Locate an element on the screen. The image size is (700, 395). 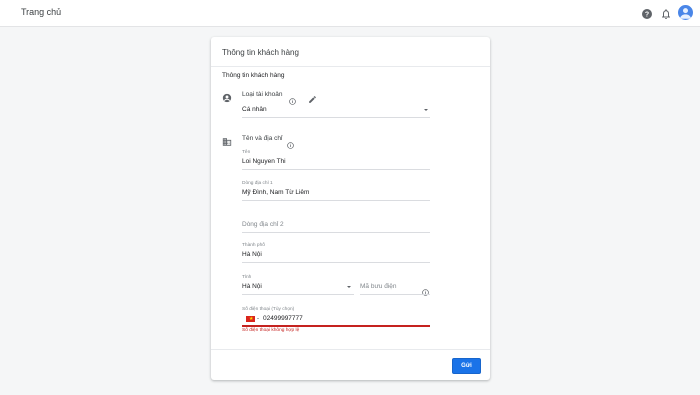
bell-icon is located at coordinates (666, 13).